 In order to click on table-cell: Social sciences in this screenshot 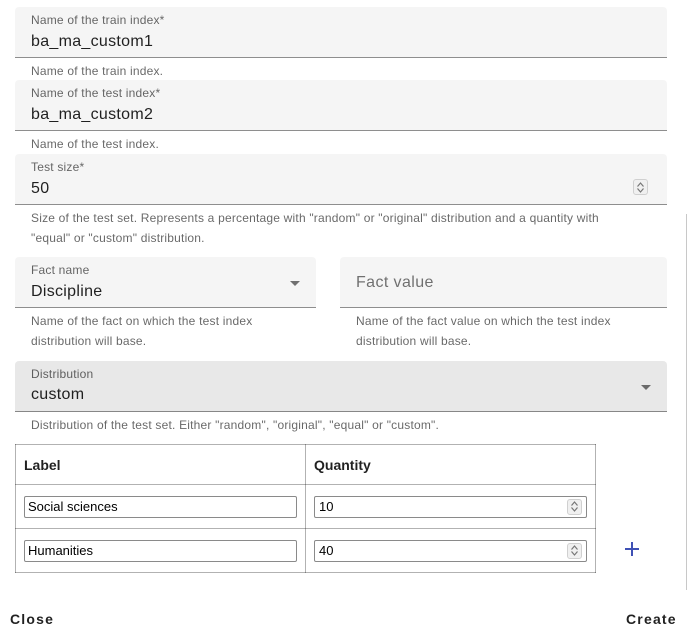, I will do `click(160, 506)`.